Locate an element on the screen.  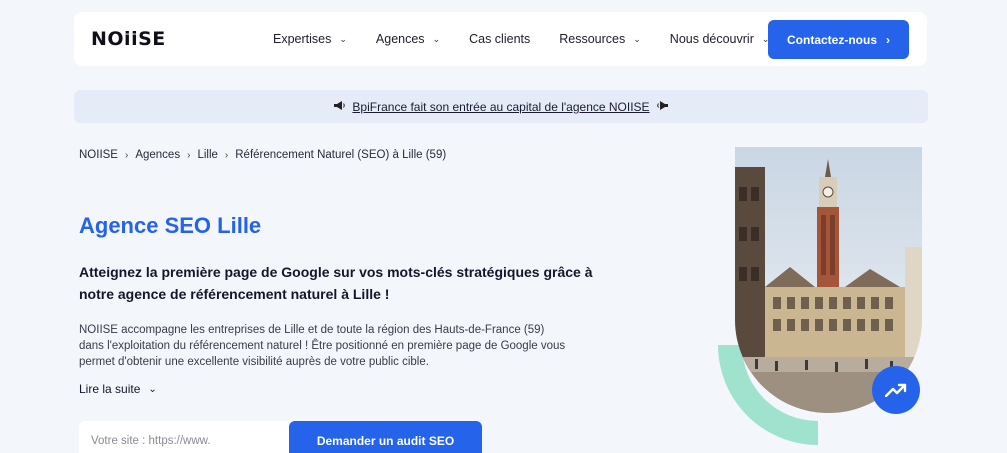
nav-item-cas-clients: Cas clients is located at coordinates (499, 39).